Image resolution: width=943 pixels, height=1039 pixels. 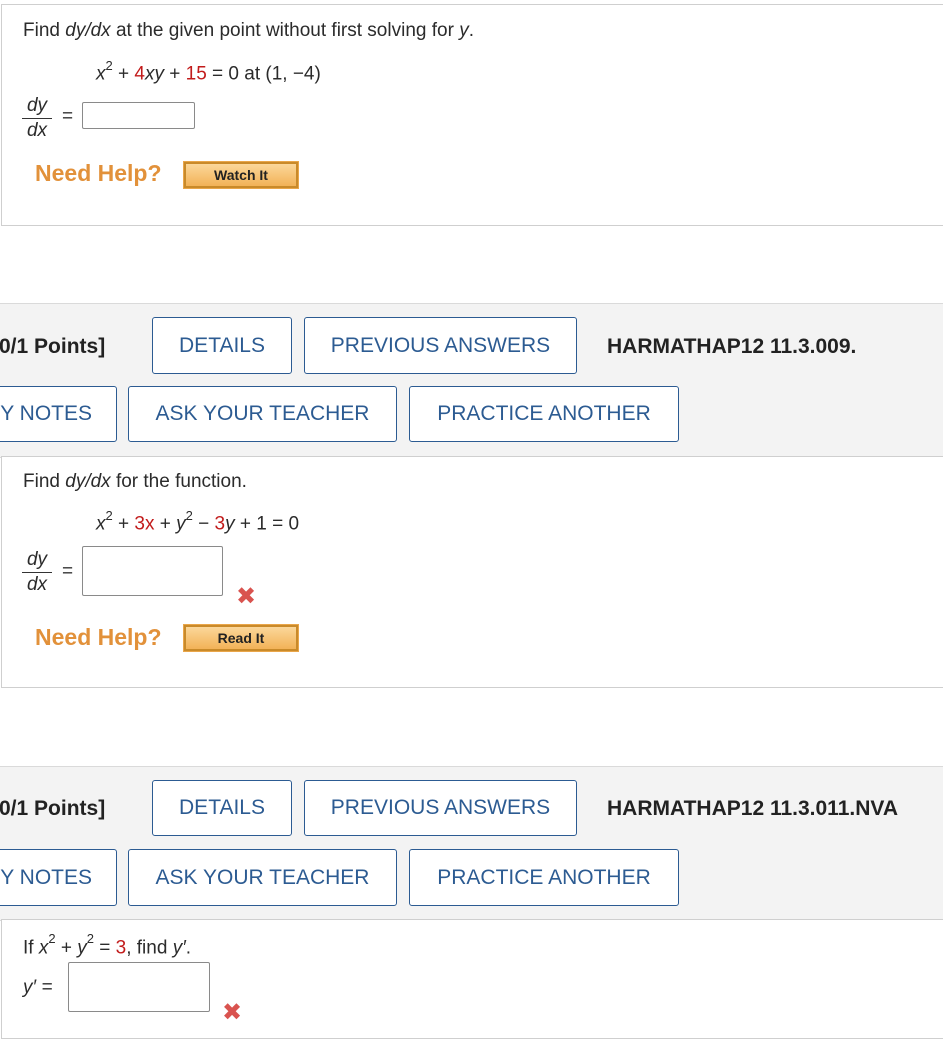 I want to click on question-3-prompt: If x2 + y2 = 3, find y′., so click(x=107, y=945).